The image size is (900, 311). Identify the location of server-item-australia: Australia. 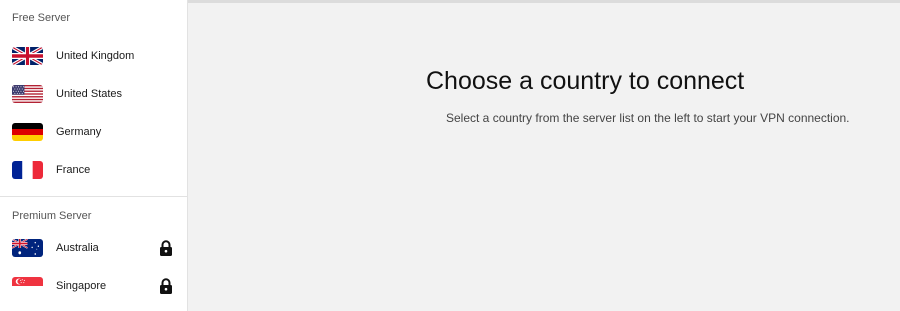
(93, 248).